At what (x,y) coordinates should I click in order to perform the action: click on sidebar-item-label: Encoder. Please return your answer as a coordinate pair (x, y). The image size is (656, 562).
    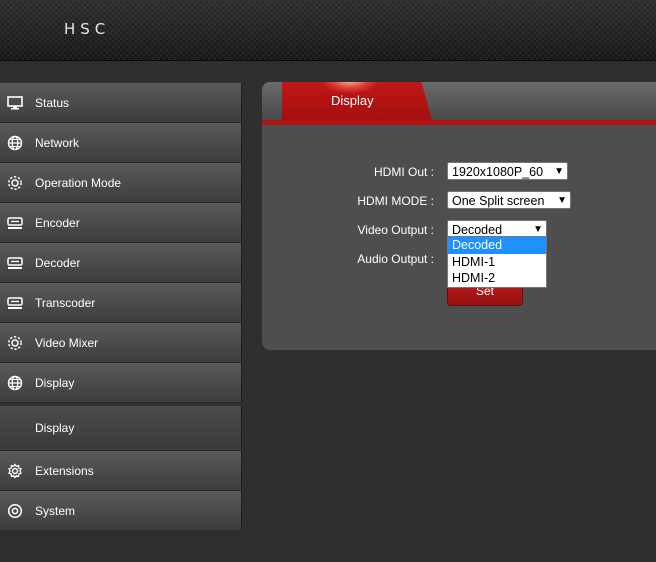
    Looking at the image, I should click on (57, 222).